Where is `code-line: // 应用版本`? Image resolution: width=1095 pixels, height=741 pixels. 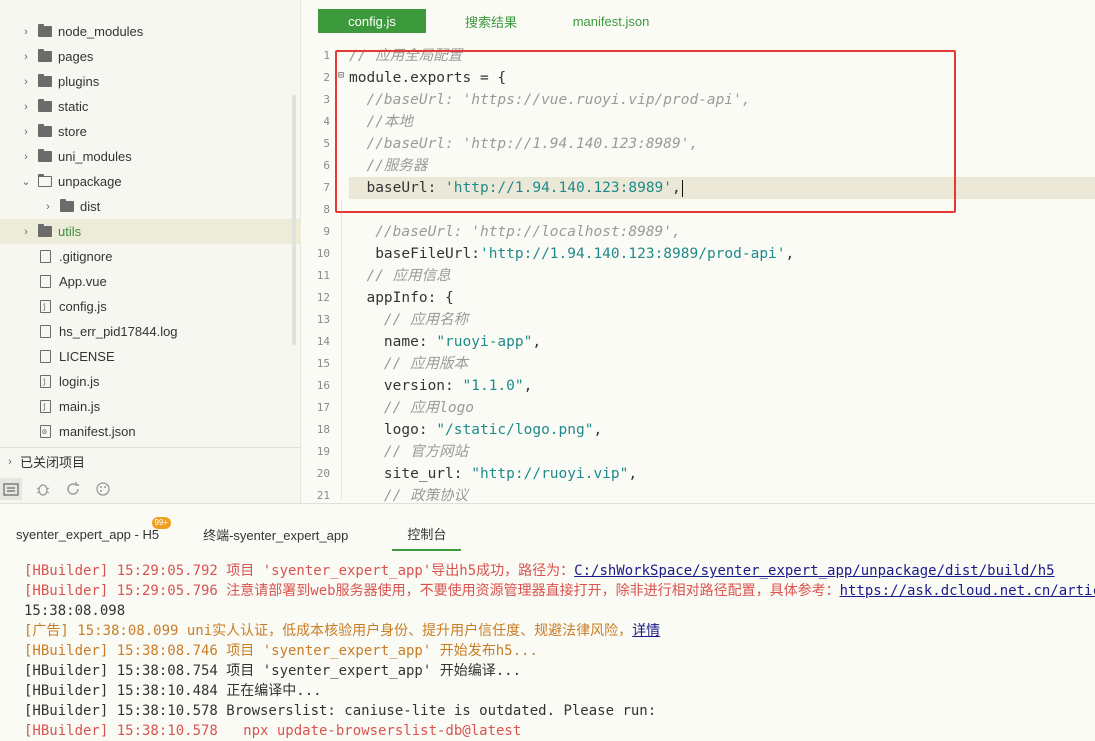
code-line: // 应用版本 is located at coordinates (722, 364).